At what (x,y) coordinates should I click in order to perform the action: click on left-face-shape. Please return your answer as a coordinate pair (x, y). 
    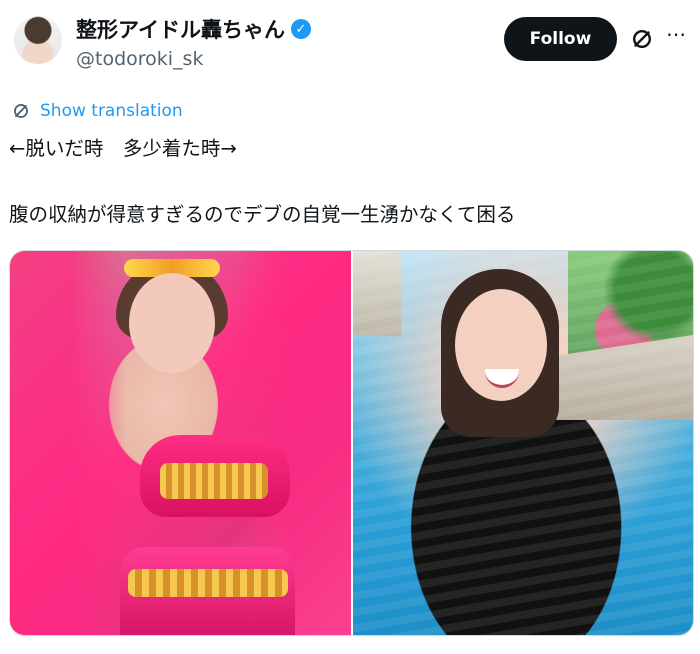
    Looking at the image, I should click on (172, 323).